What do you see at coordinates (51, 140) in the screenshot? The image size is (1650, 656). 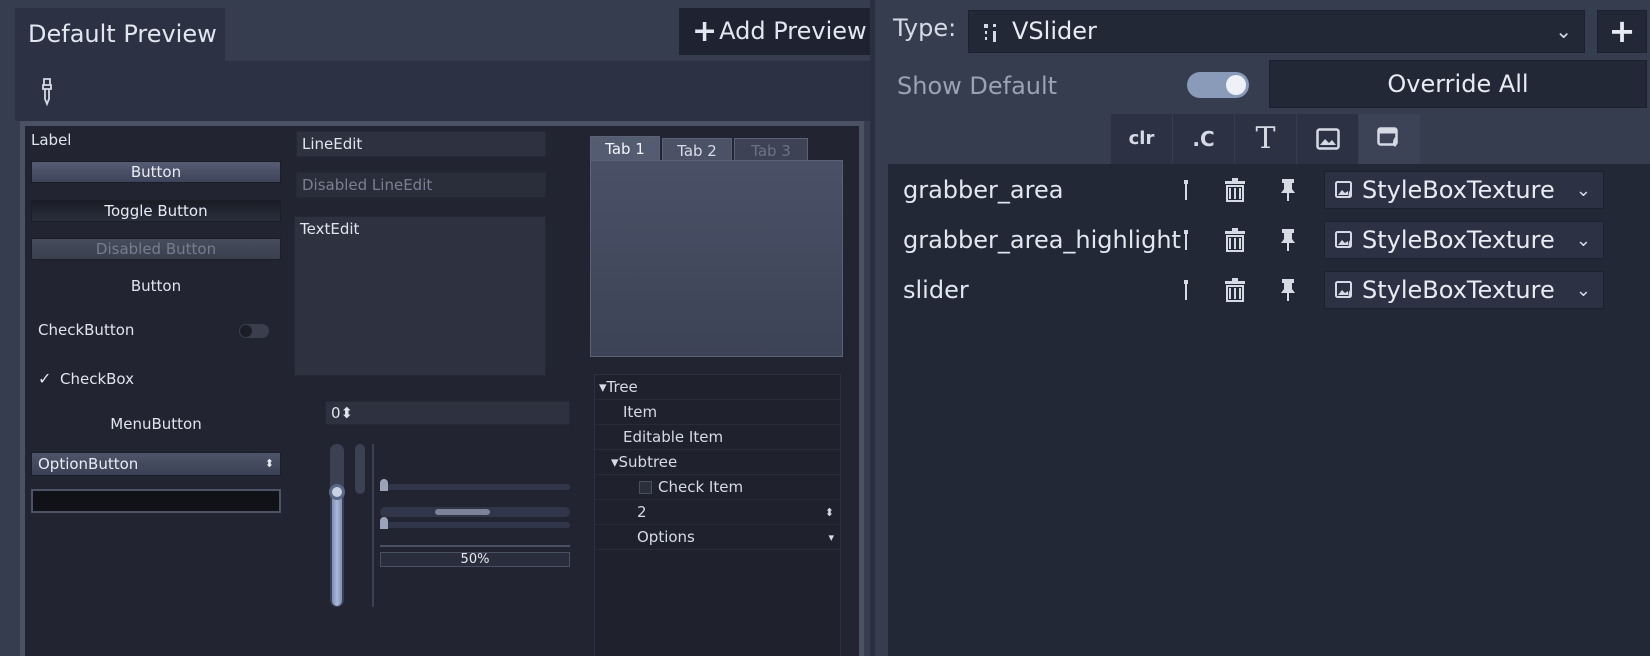 I see `label-control: Label` at bounding box center [51, 140].